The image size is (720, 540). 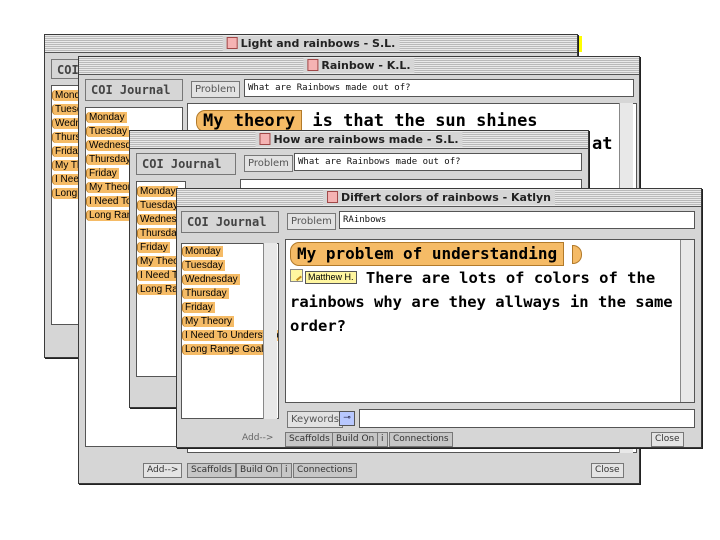 I want to click on list-item-monday: Monday, so click(x=134, y=118).